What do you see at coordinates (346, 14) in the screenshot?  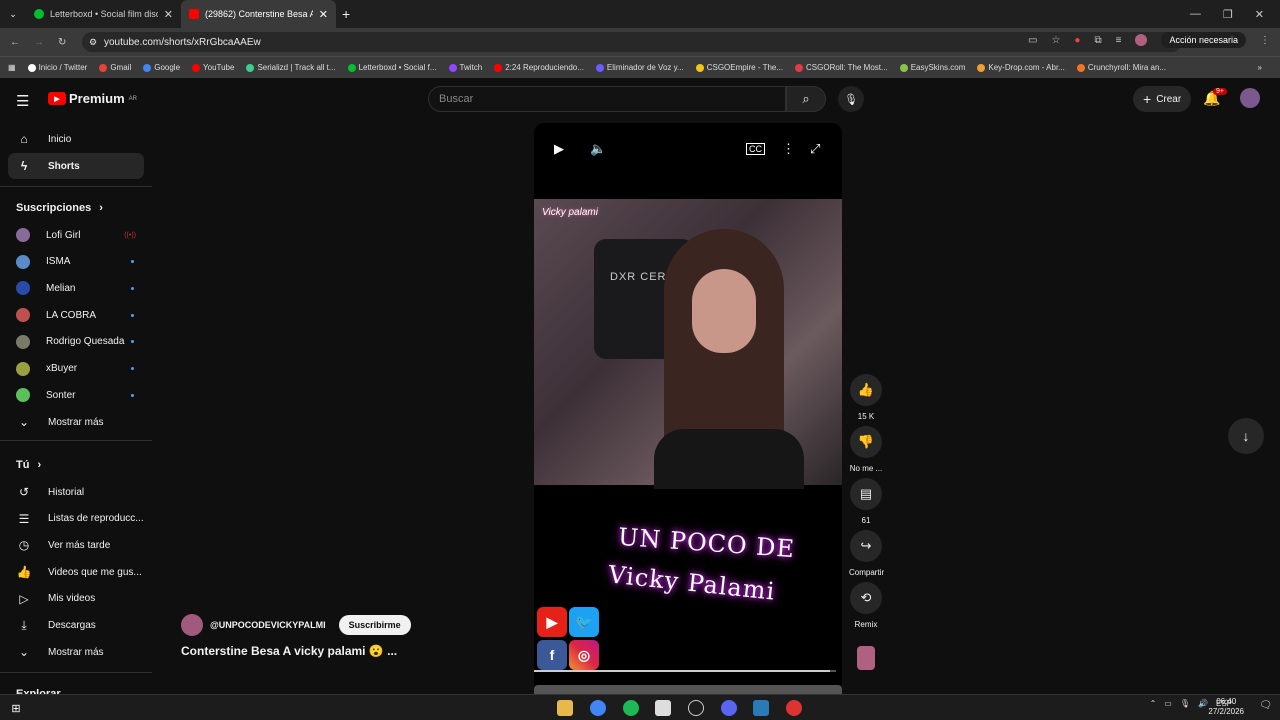 I see `new-tab-button: +` at bounding box center [346, 14].